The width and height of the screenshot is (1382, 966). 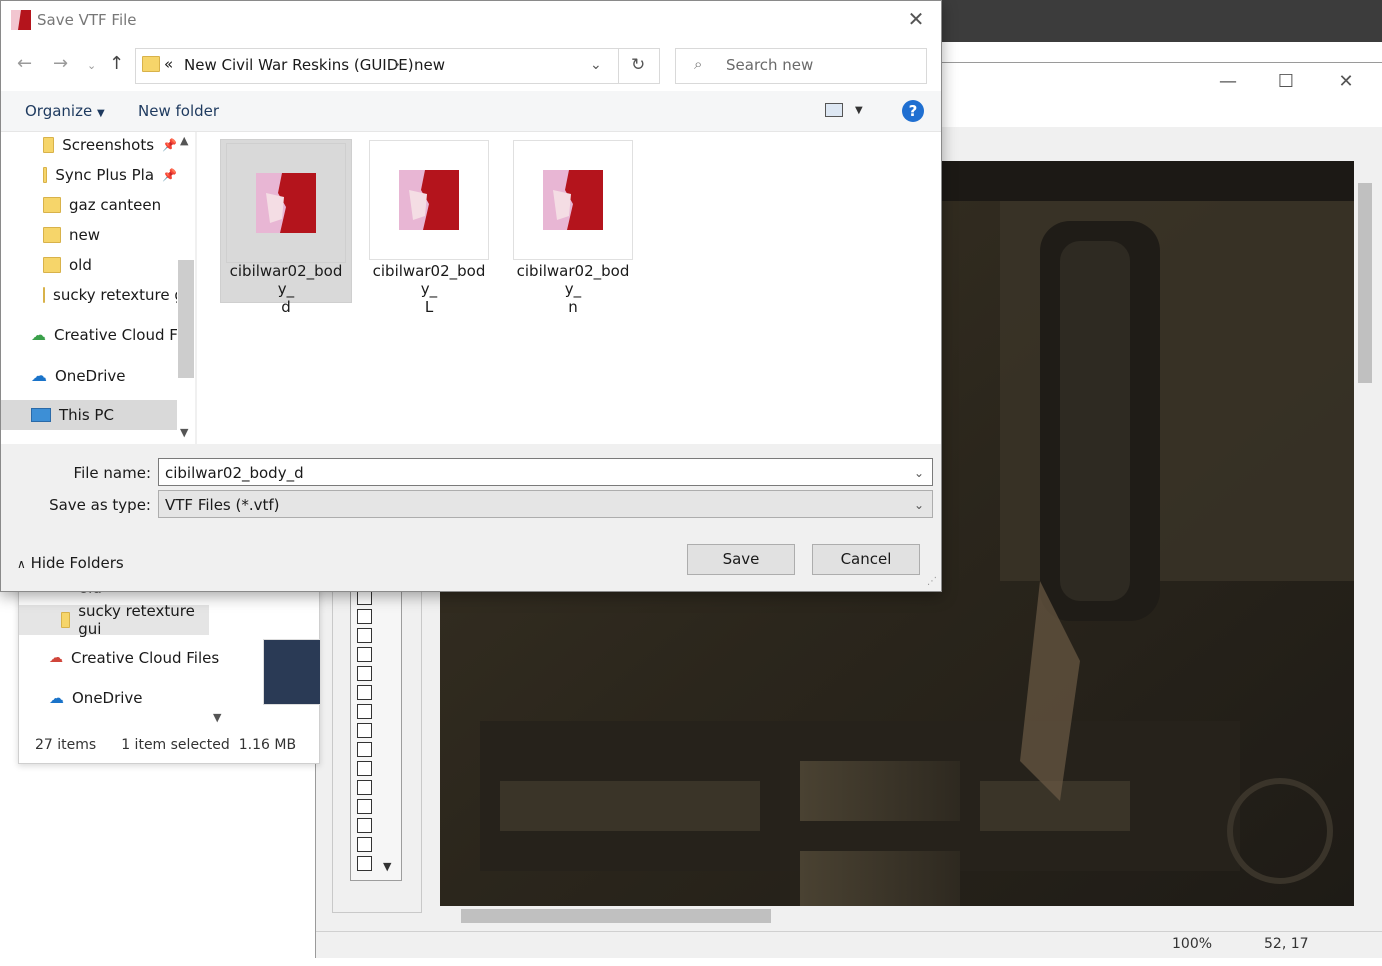 What do you see at coordinates (1286, 81) in the screenshot?
I see `maximize-icon: ☐` at bounding box center [1286, 81].